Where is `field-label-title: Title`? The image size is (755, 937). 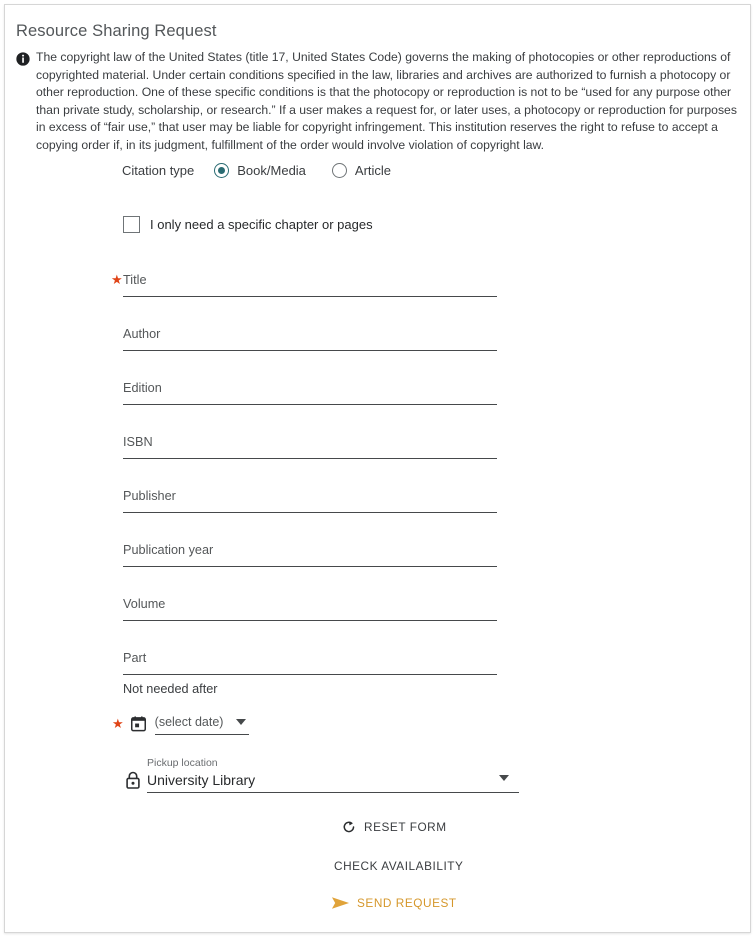
field-label-title: Title is located at coordinates (135, 280).